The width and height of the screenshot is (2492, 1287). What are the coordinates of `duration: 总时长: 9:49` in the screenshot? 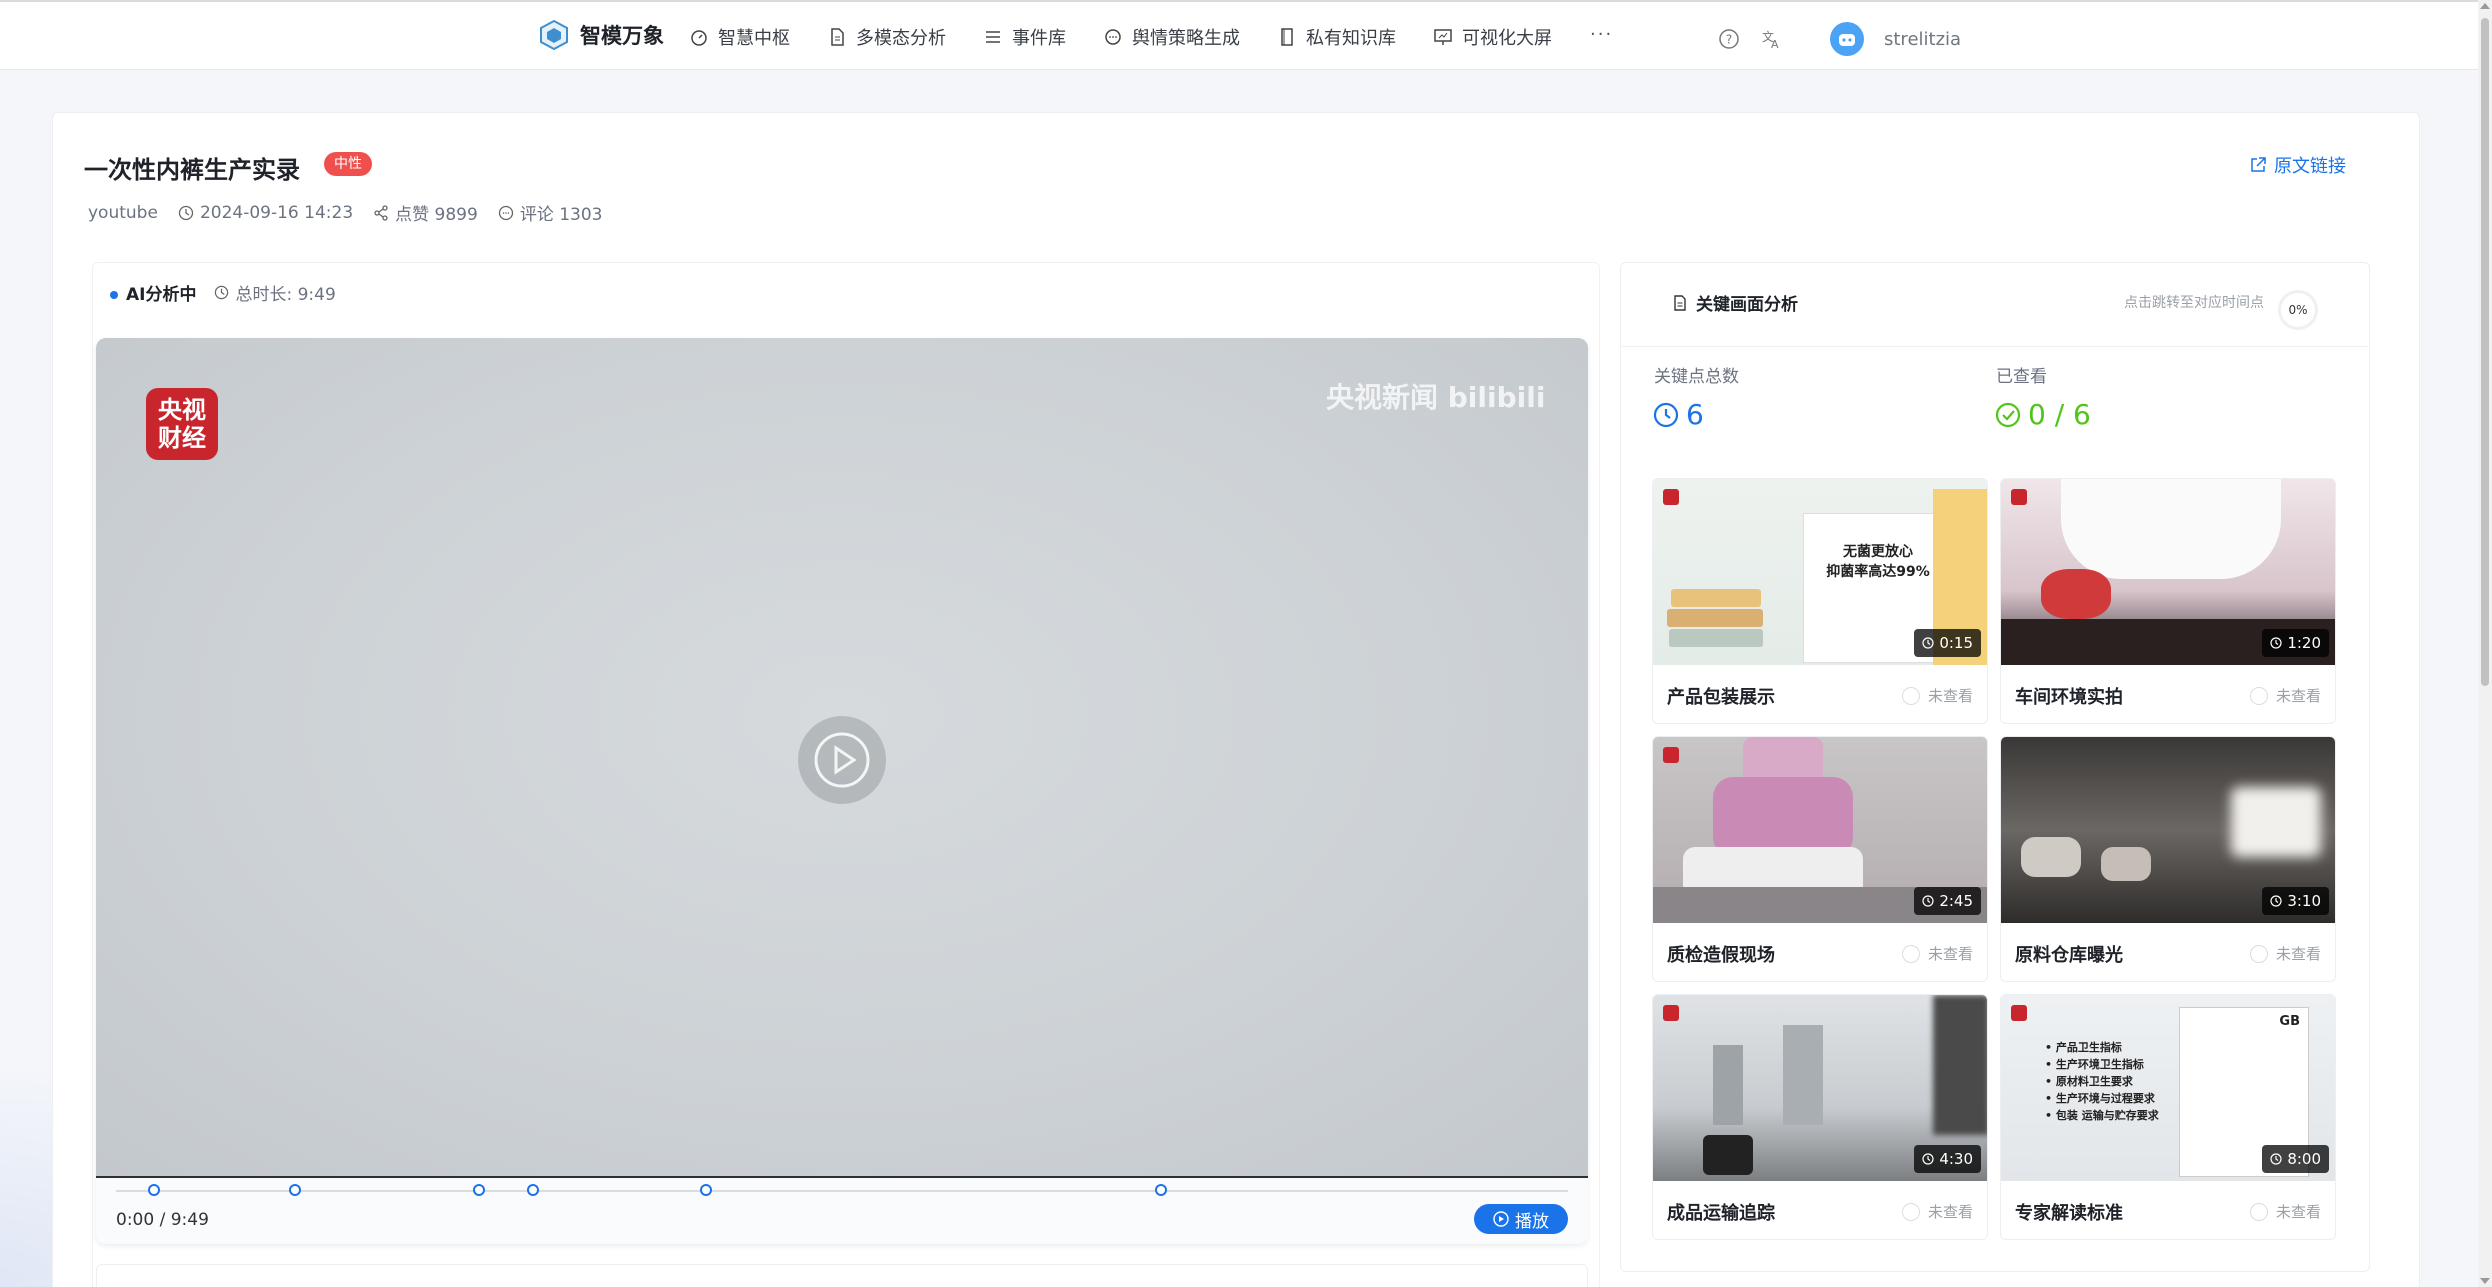 It's located at (275, 292).